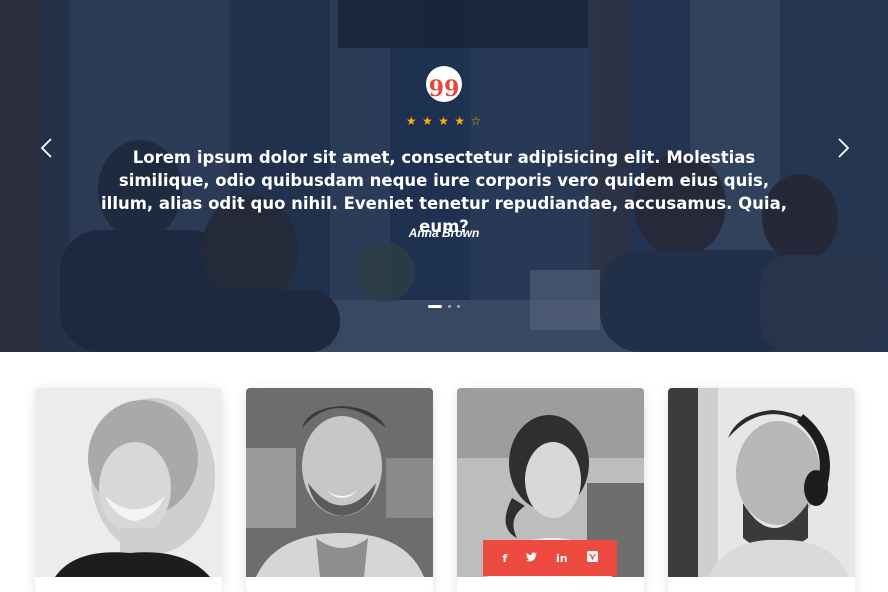 This screenshot has height=592, width=888. Describe the element at coordinates (476, 121) in the screenshot. I see `star-outline-icon: ☆` at that location.